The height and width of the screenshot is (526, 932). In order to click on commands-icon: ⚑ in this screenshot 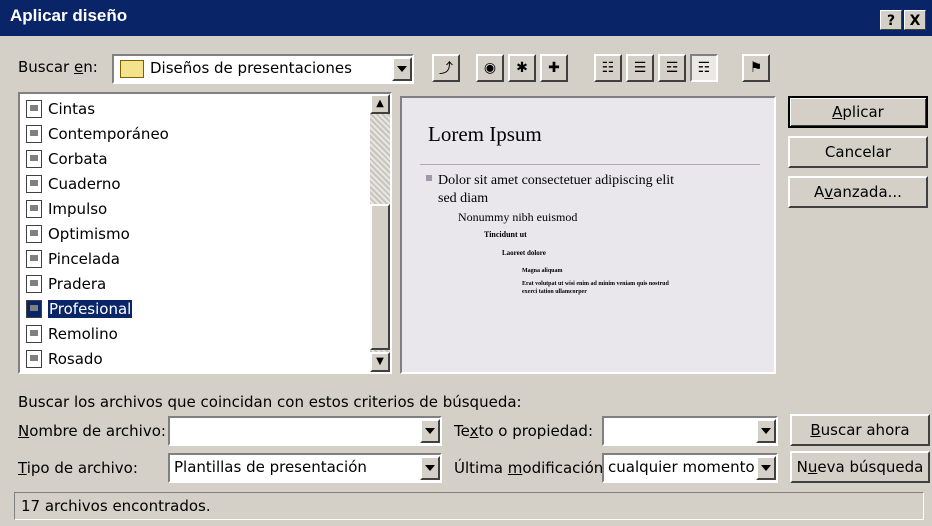, I will do `click(756, 68)`.